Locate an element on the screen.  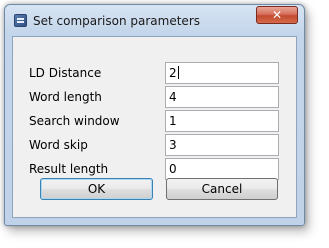
search-window-value: 1 is located at coordinates (173, 121).